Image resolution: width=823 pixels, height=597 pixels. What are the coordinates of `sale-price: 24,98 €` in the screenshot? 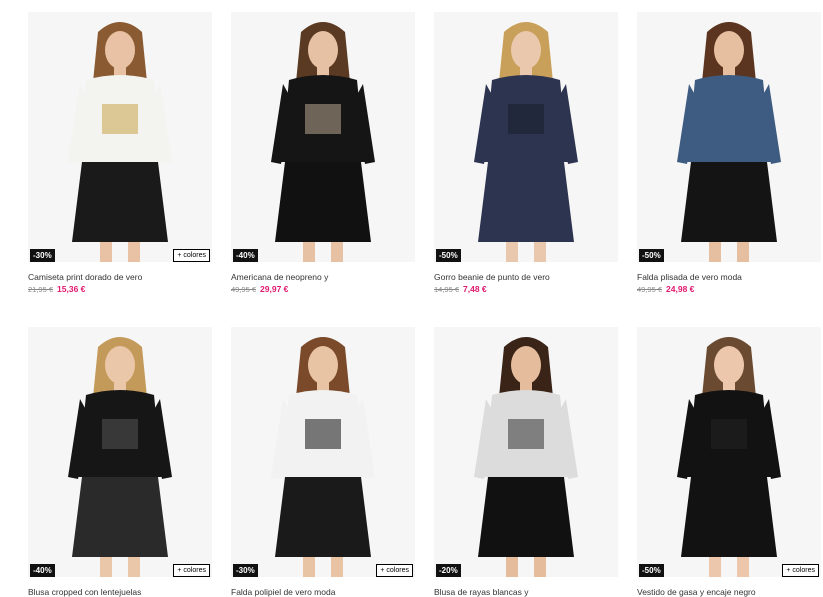 It's located at (680, 289).